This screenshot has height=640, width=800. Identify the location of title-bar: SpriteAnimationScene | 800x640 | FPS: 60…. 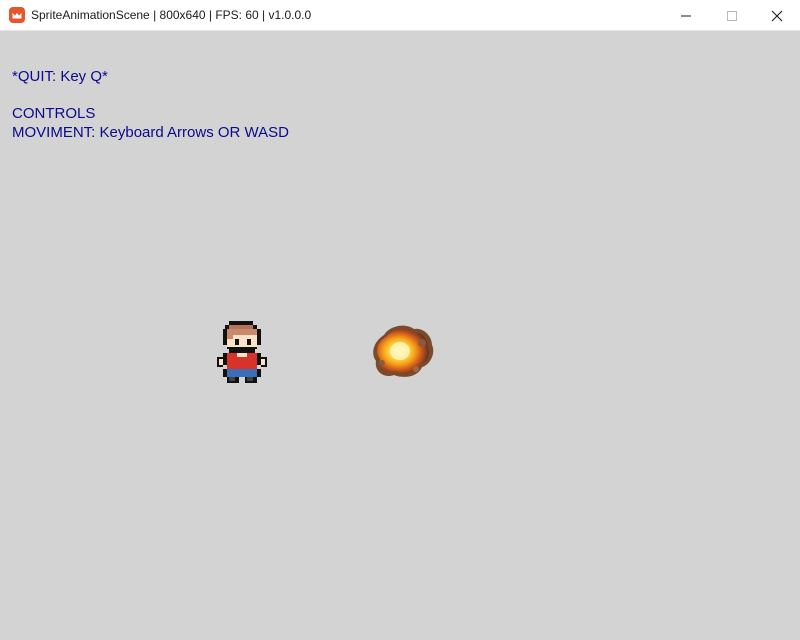
(400, 15).